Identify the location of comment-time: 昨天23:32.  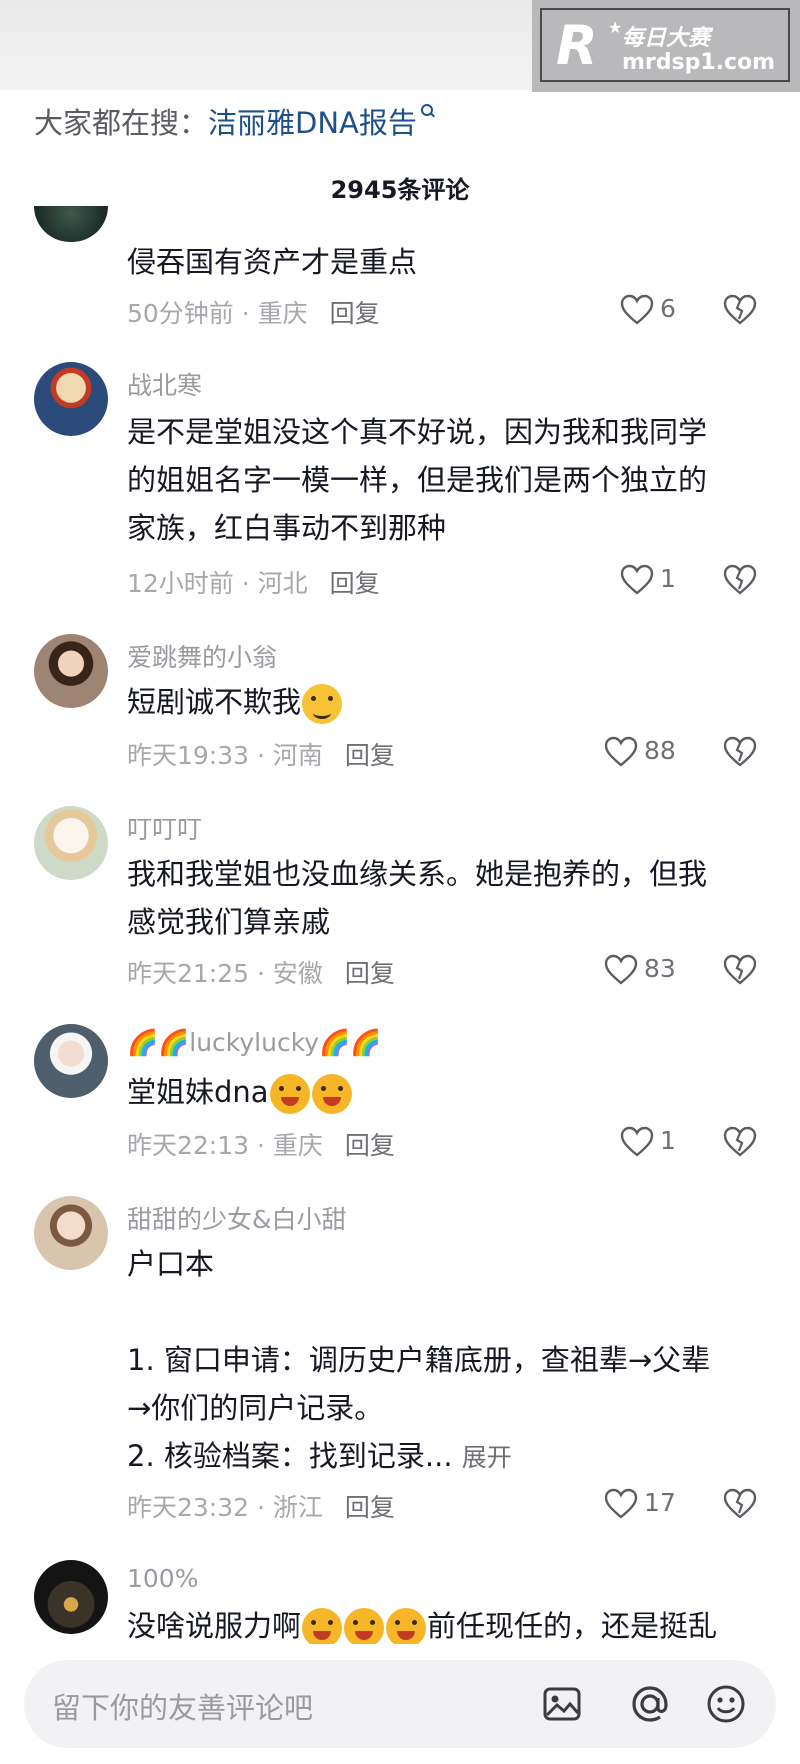
(188, 1507).